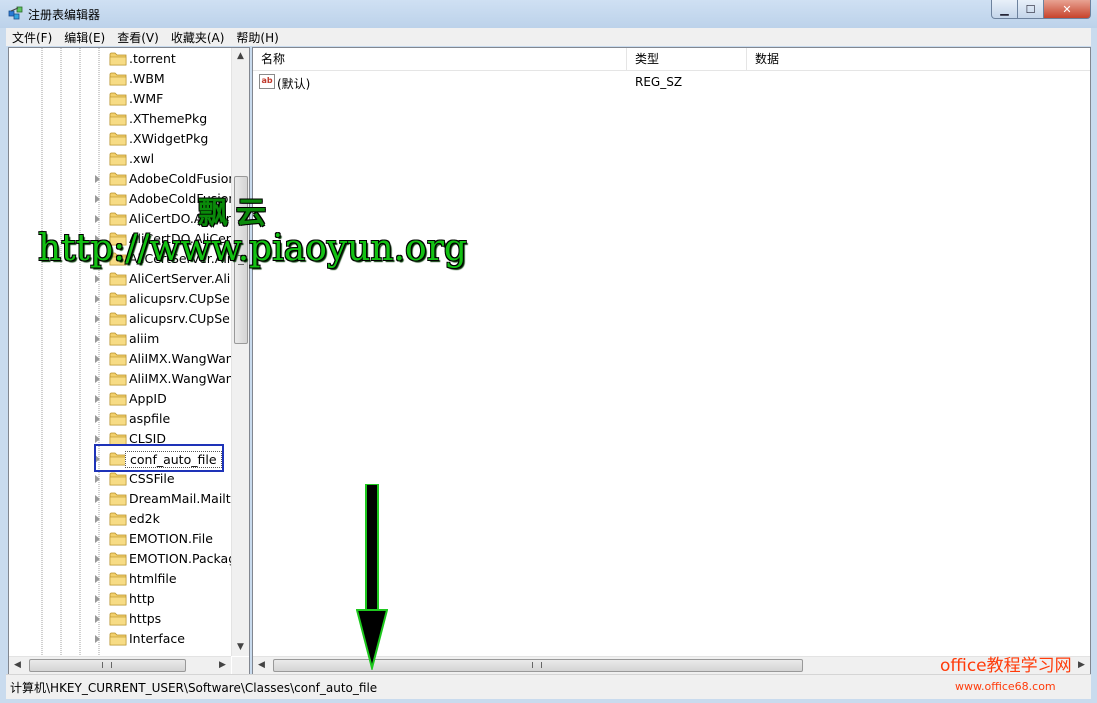 Image resolution: width=1097 pixels, height=703 pixels. I want to click on tree-item: .XThemePkg, so click(120, 119).